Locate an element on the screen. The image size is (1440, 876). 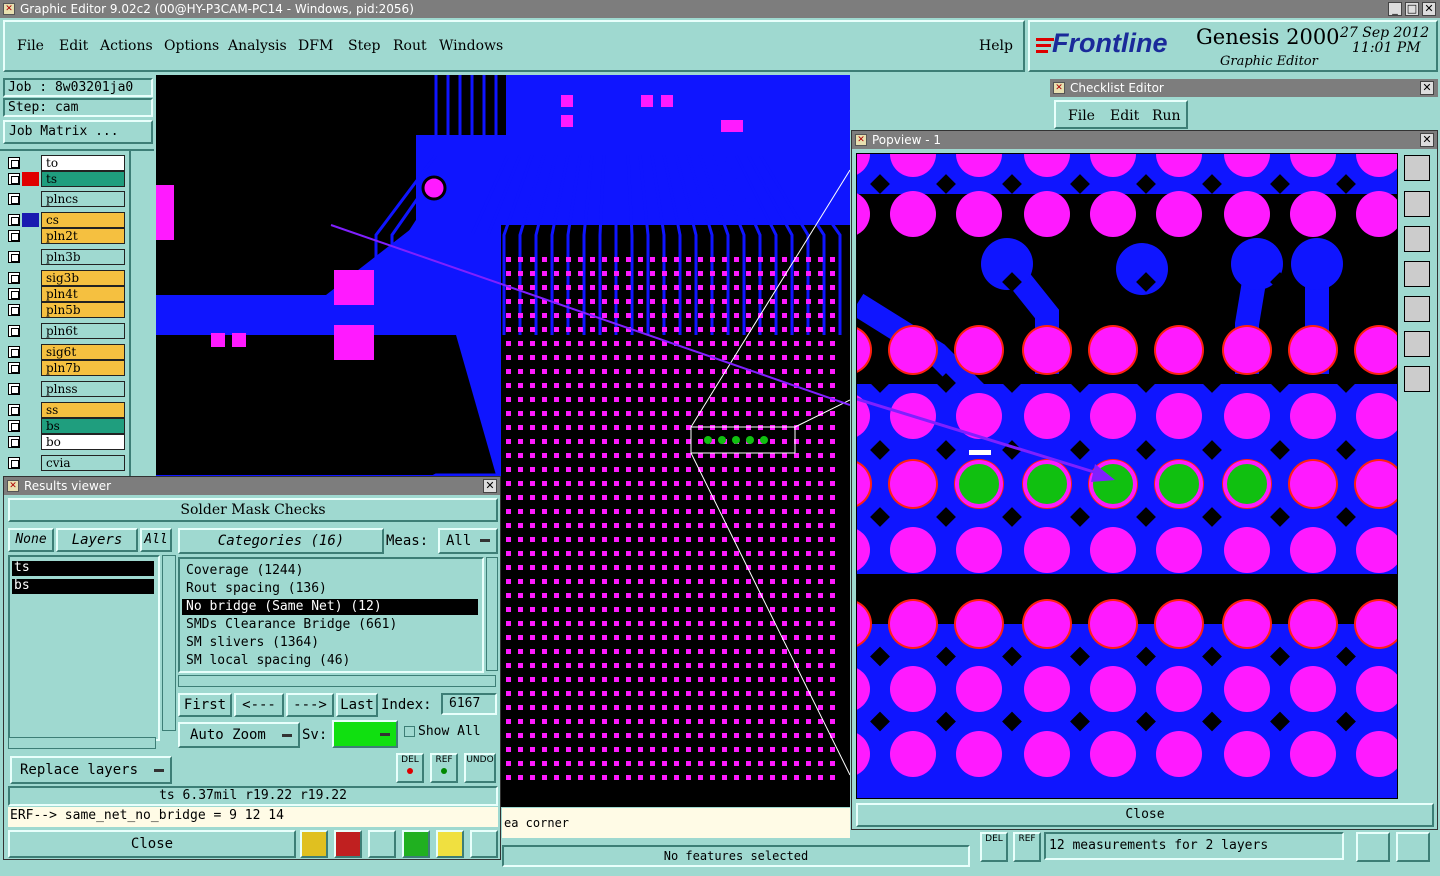
pan-left-icon is located at coordinates (1417, 274).